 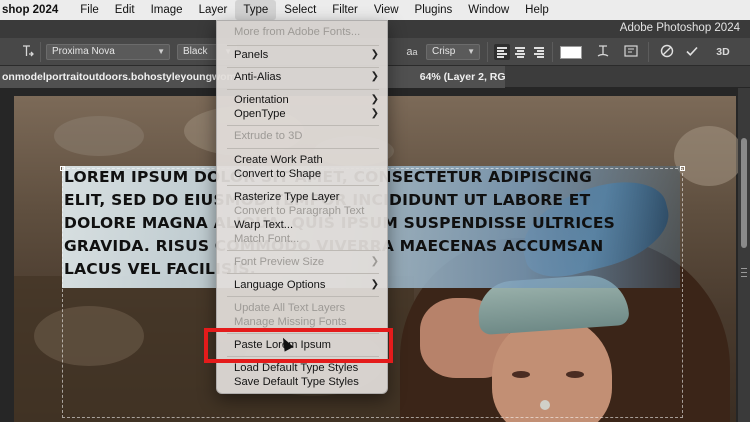 What do you see at coordinates (258, 77) in the screenshot?
I see `menu-item-label: Anti-Alias` at bounding box center [258, 77].